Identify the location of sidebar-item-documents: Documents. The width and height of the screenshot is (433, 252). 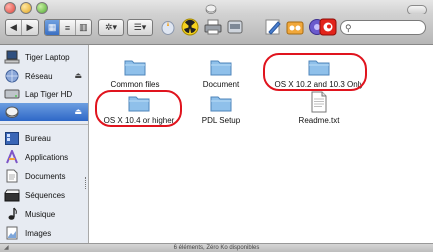
(44, 176).